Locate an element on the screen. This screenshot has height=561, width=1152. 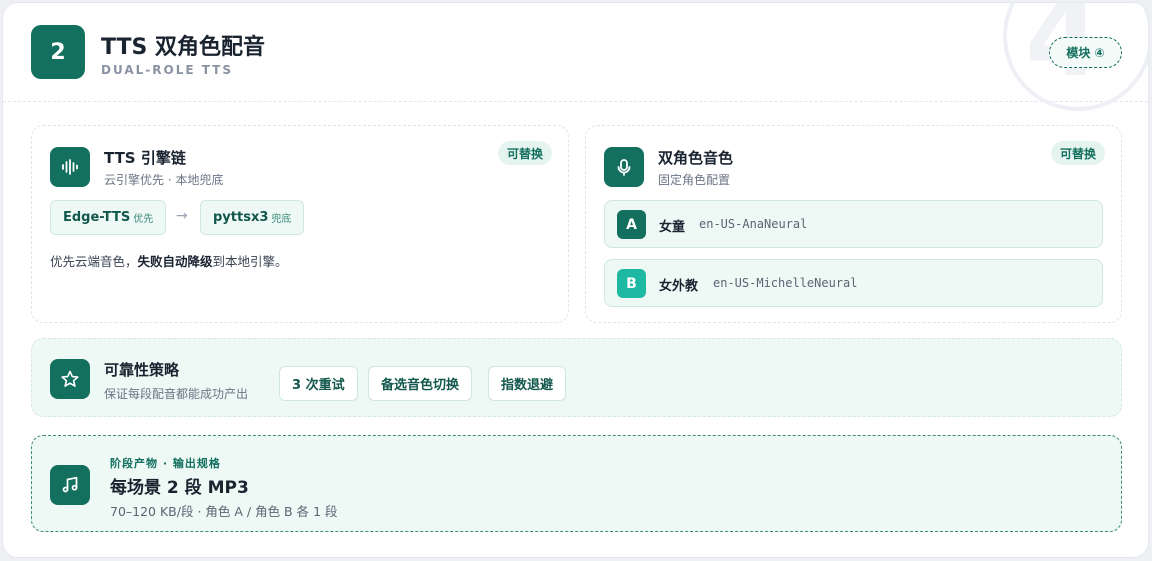
strategy-subtitle: 保证每段配音都能成功产出 is located at coordinates (176, 394).